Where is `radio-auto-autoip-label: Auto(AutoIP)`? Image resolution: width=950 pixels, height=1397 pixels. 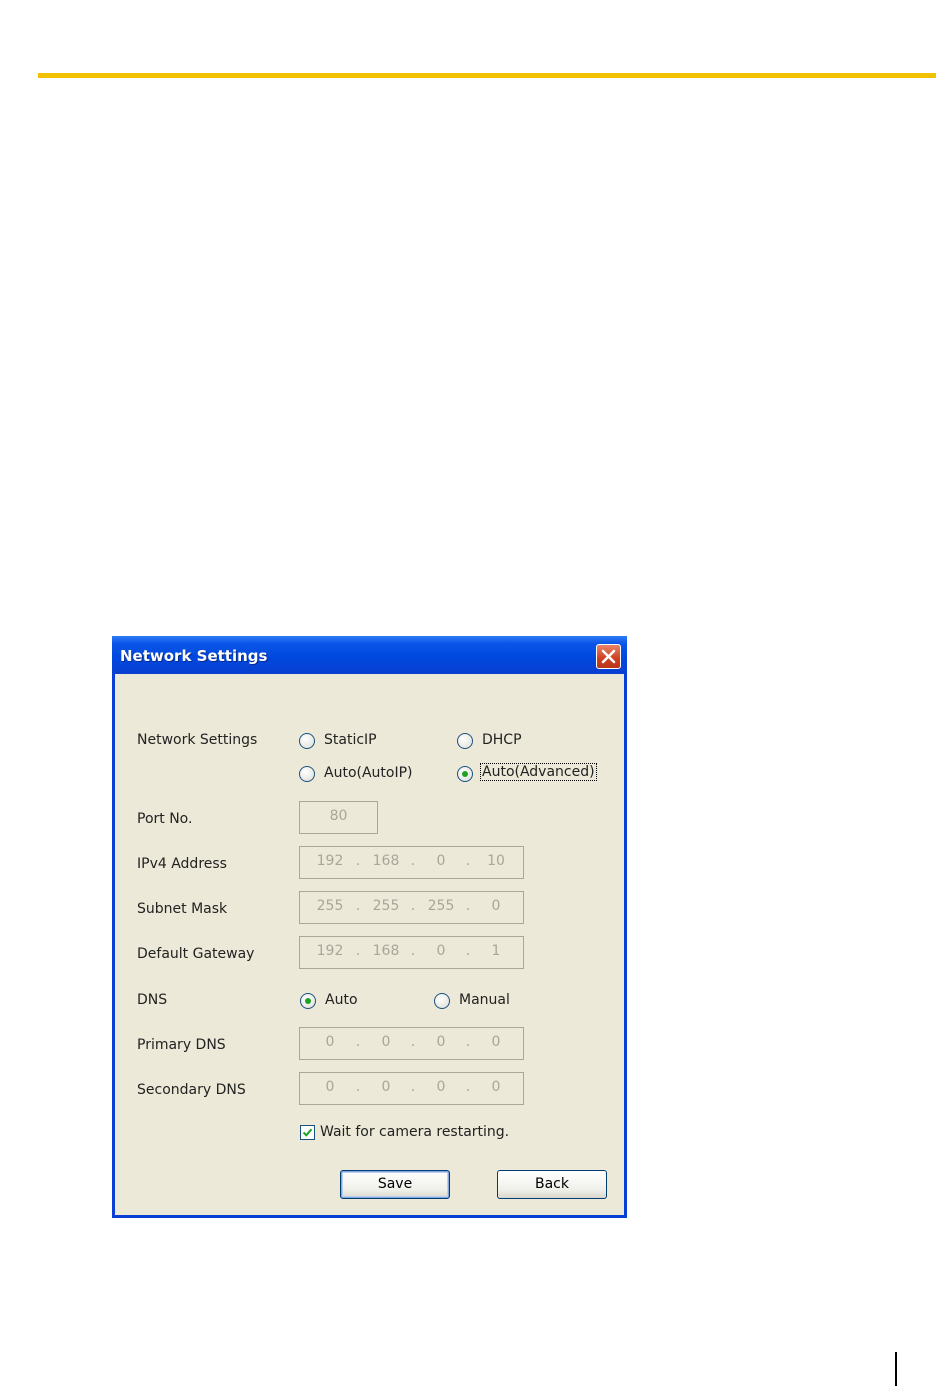 radio-auto-autoip-label: Auto(AutoIP) is located at coordinates (368, 773).